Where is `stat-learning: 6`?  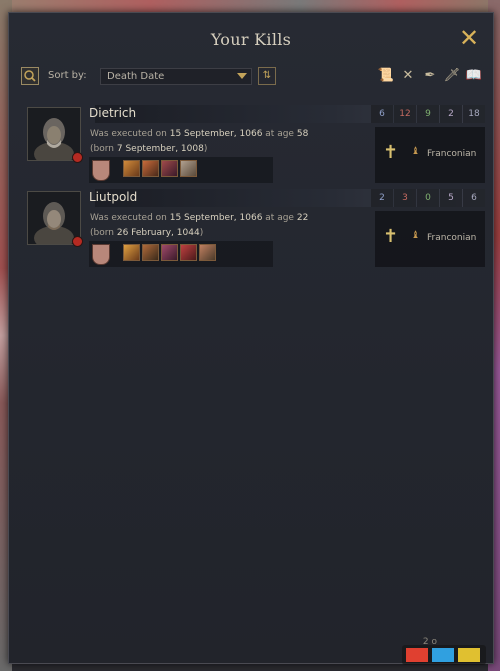
stat-learning: 6 is located at coordinates (474, 198).